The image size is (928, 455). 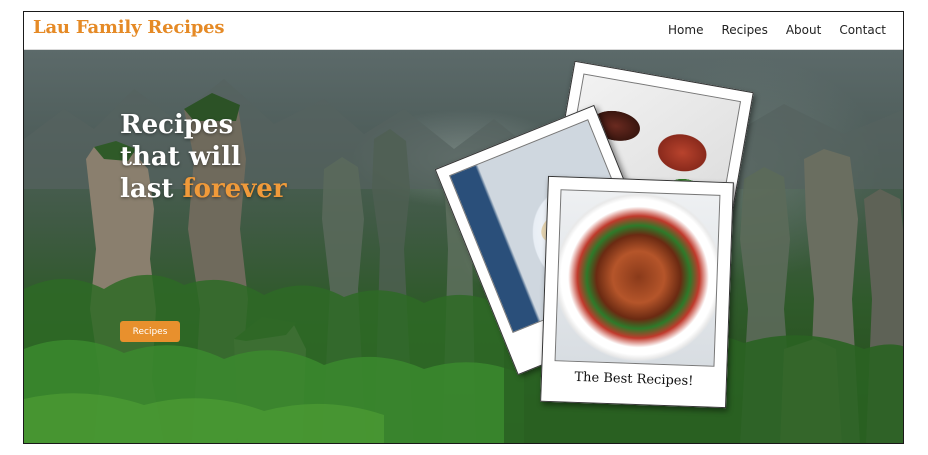 I want to click on recipes-cta-button: Recipes, so click(x=150, y=331).